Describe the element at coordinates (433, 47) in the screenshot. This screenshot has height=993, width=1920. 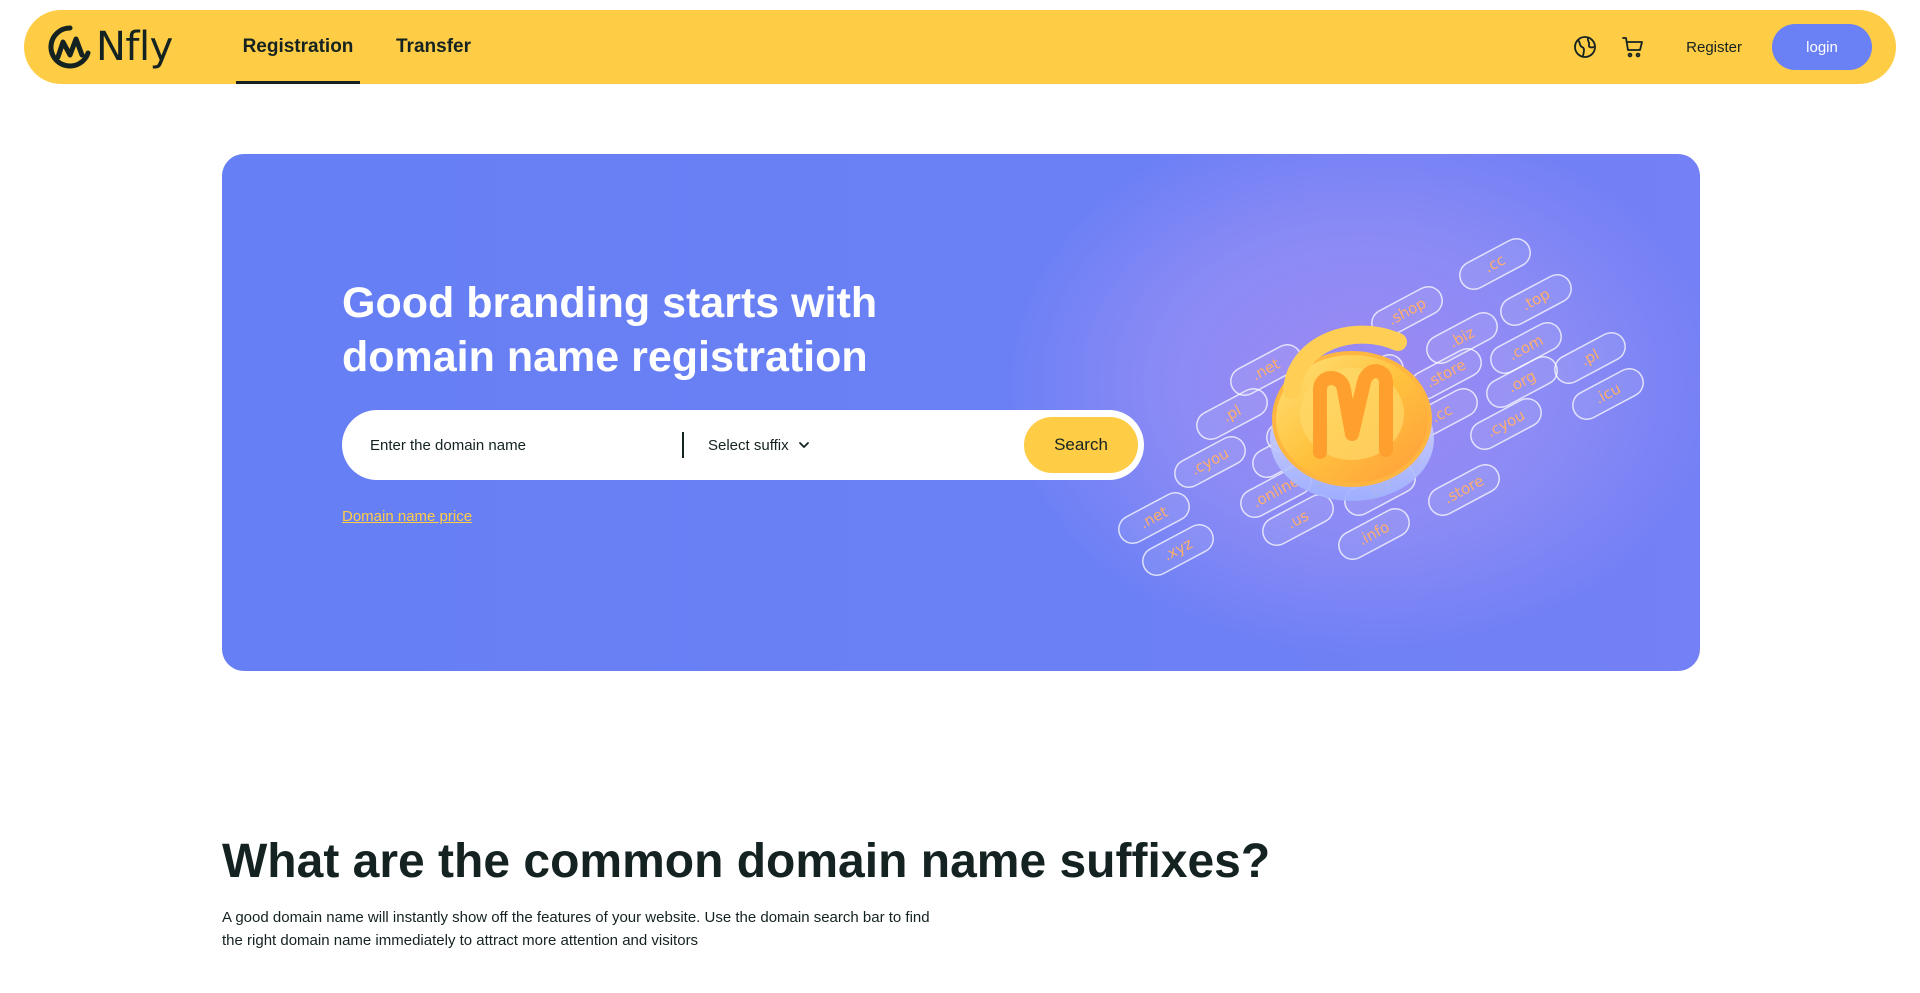
I see `nav-tab-transfer: Transfer` at that location.